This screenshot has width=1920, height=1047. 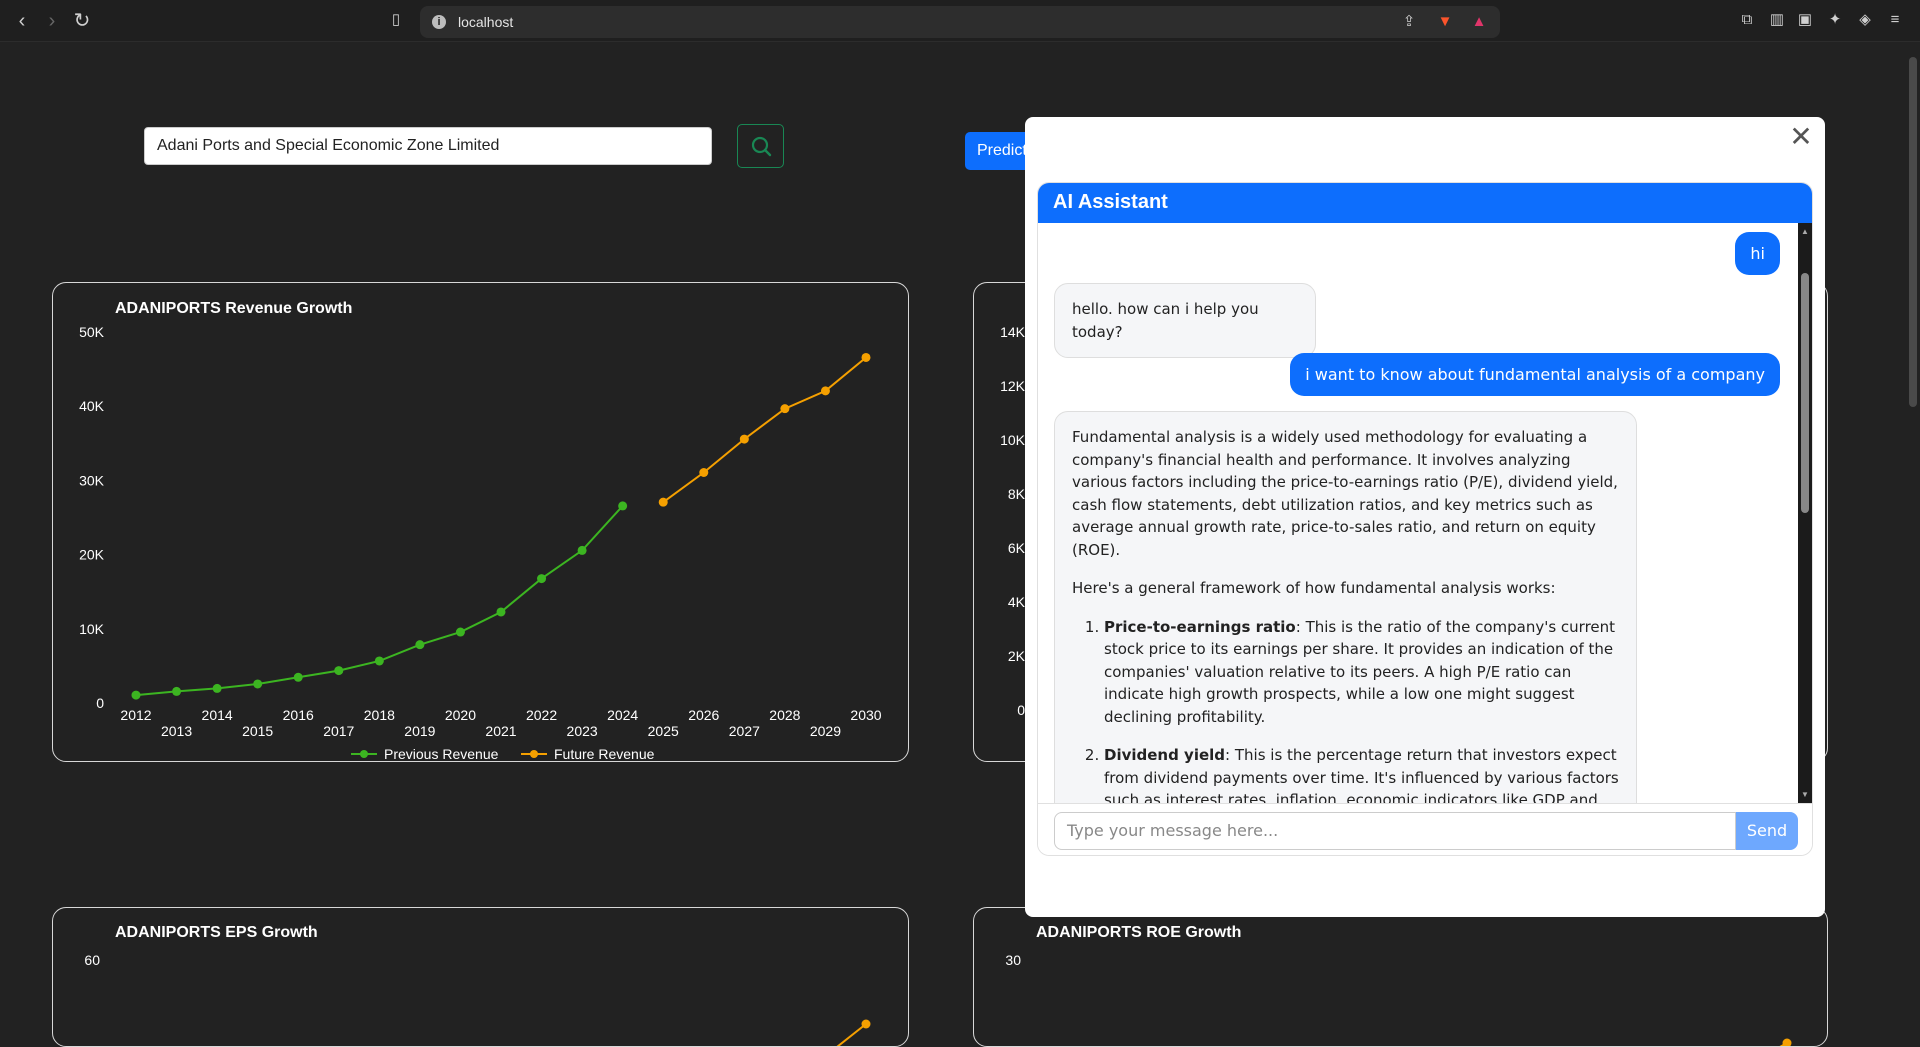 What do you see at coordinates (92, 332) in the screenshot?
I see `y-tick-label: 50K` at bounding box center [92, 332].